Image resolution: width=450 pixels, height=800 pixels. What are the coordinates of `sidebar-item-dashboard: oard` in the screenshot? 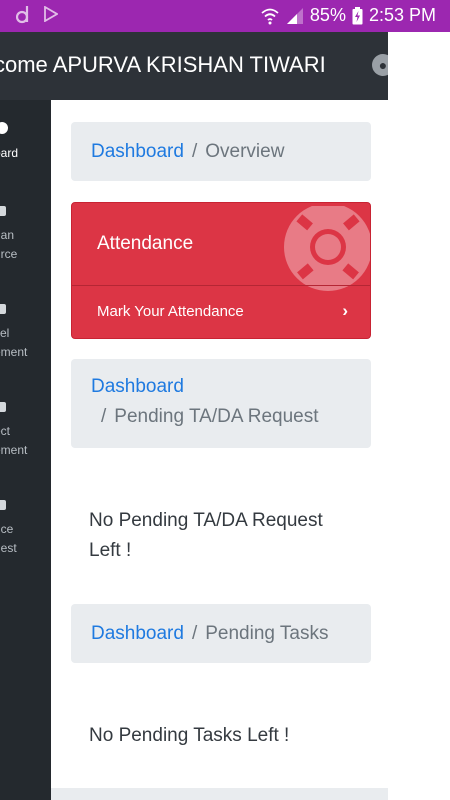 It's located at (25, 142).